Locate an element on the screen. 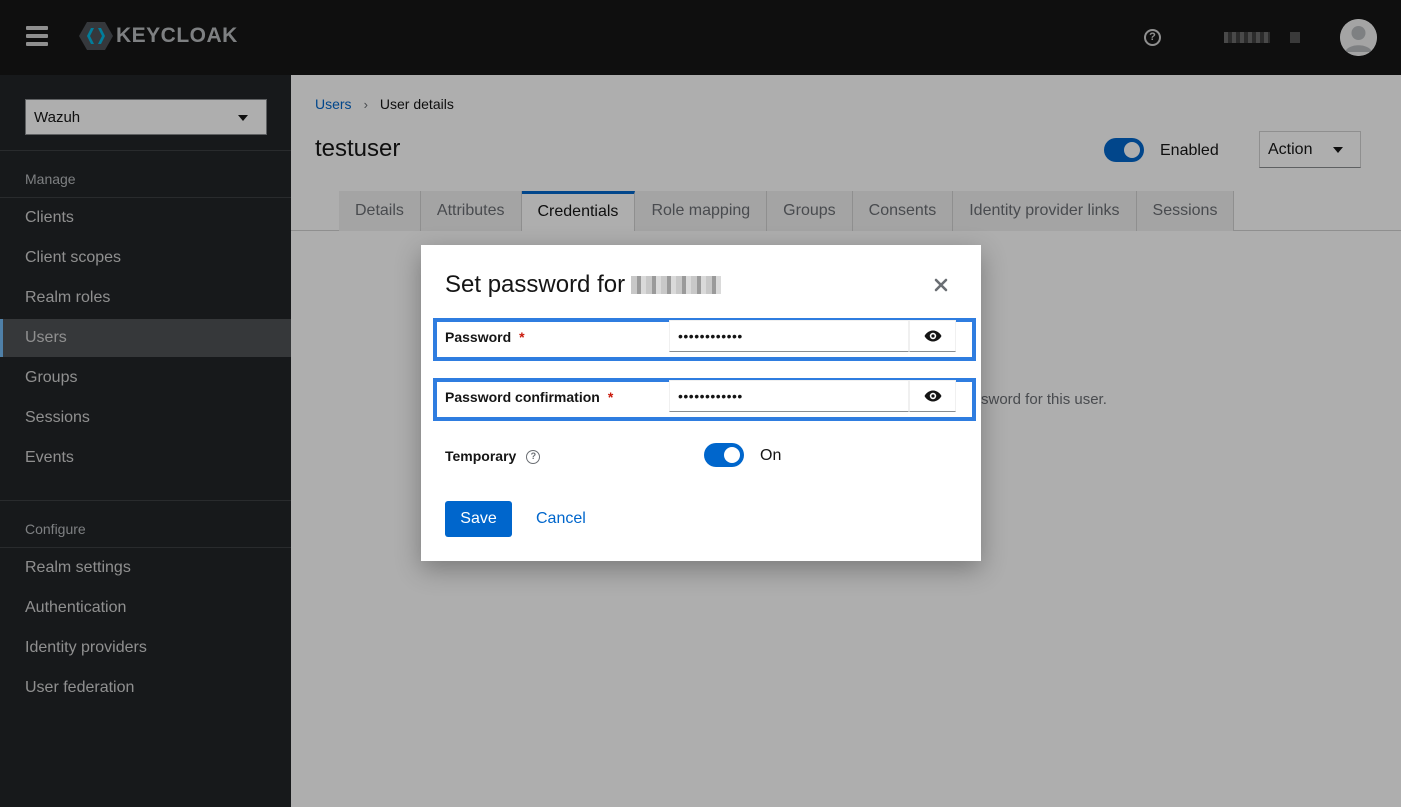 Image resolution: width=1401 pixels, height=807 pixels. redacted-username is located at coordinates (676, 285).